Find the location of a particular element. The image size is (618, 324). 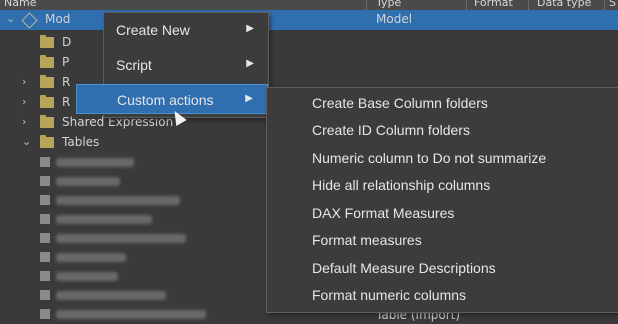

submenu-item-label: Default Measure Descriptions is located at coordinates (404, 268).